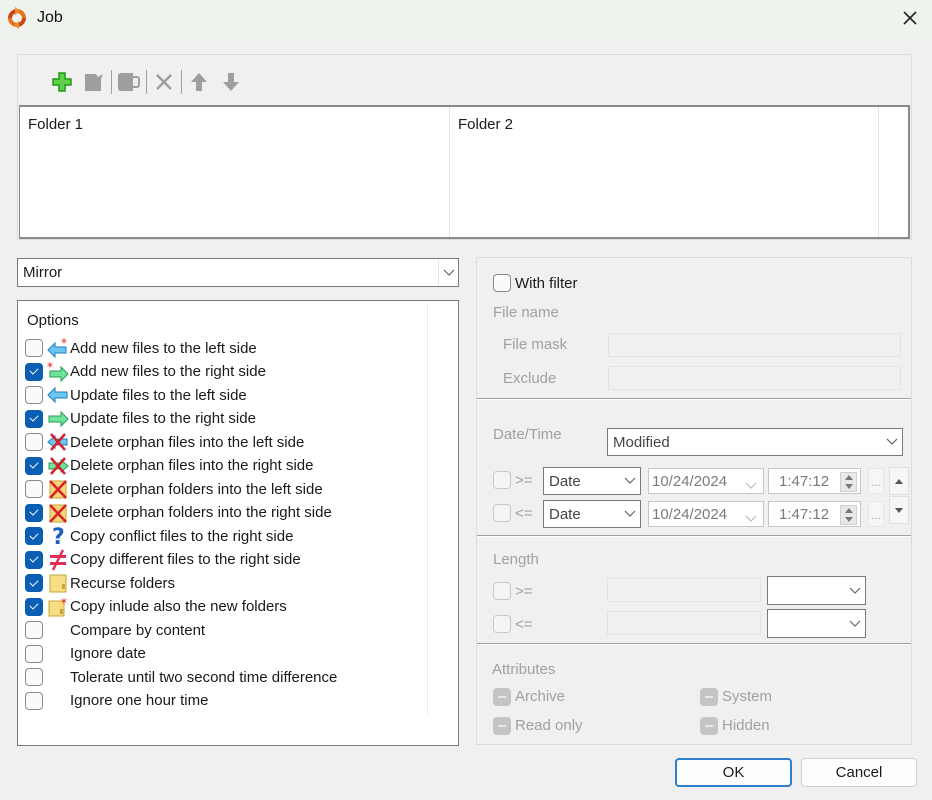  Describe the element at coordinates (664, 172) in the screenshot. I see `column-header-folder-2: Folder 2` at that location.